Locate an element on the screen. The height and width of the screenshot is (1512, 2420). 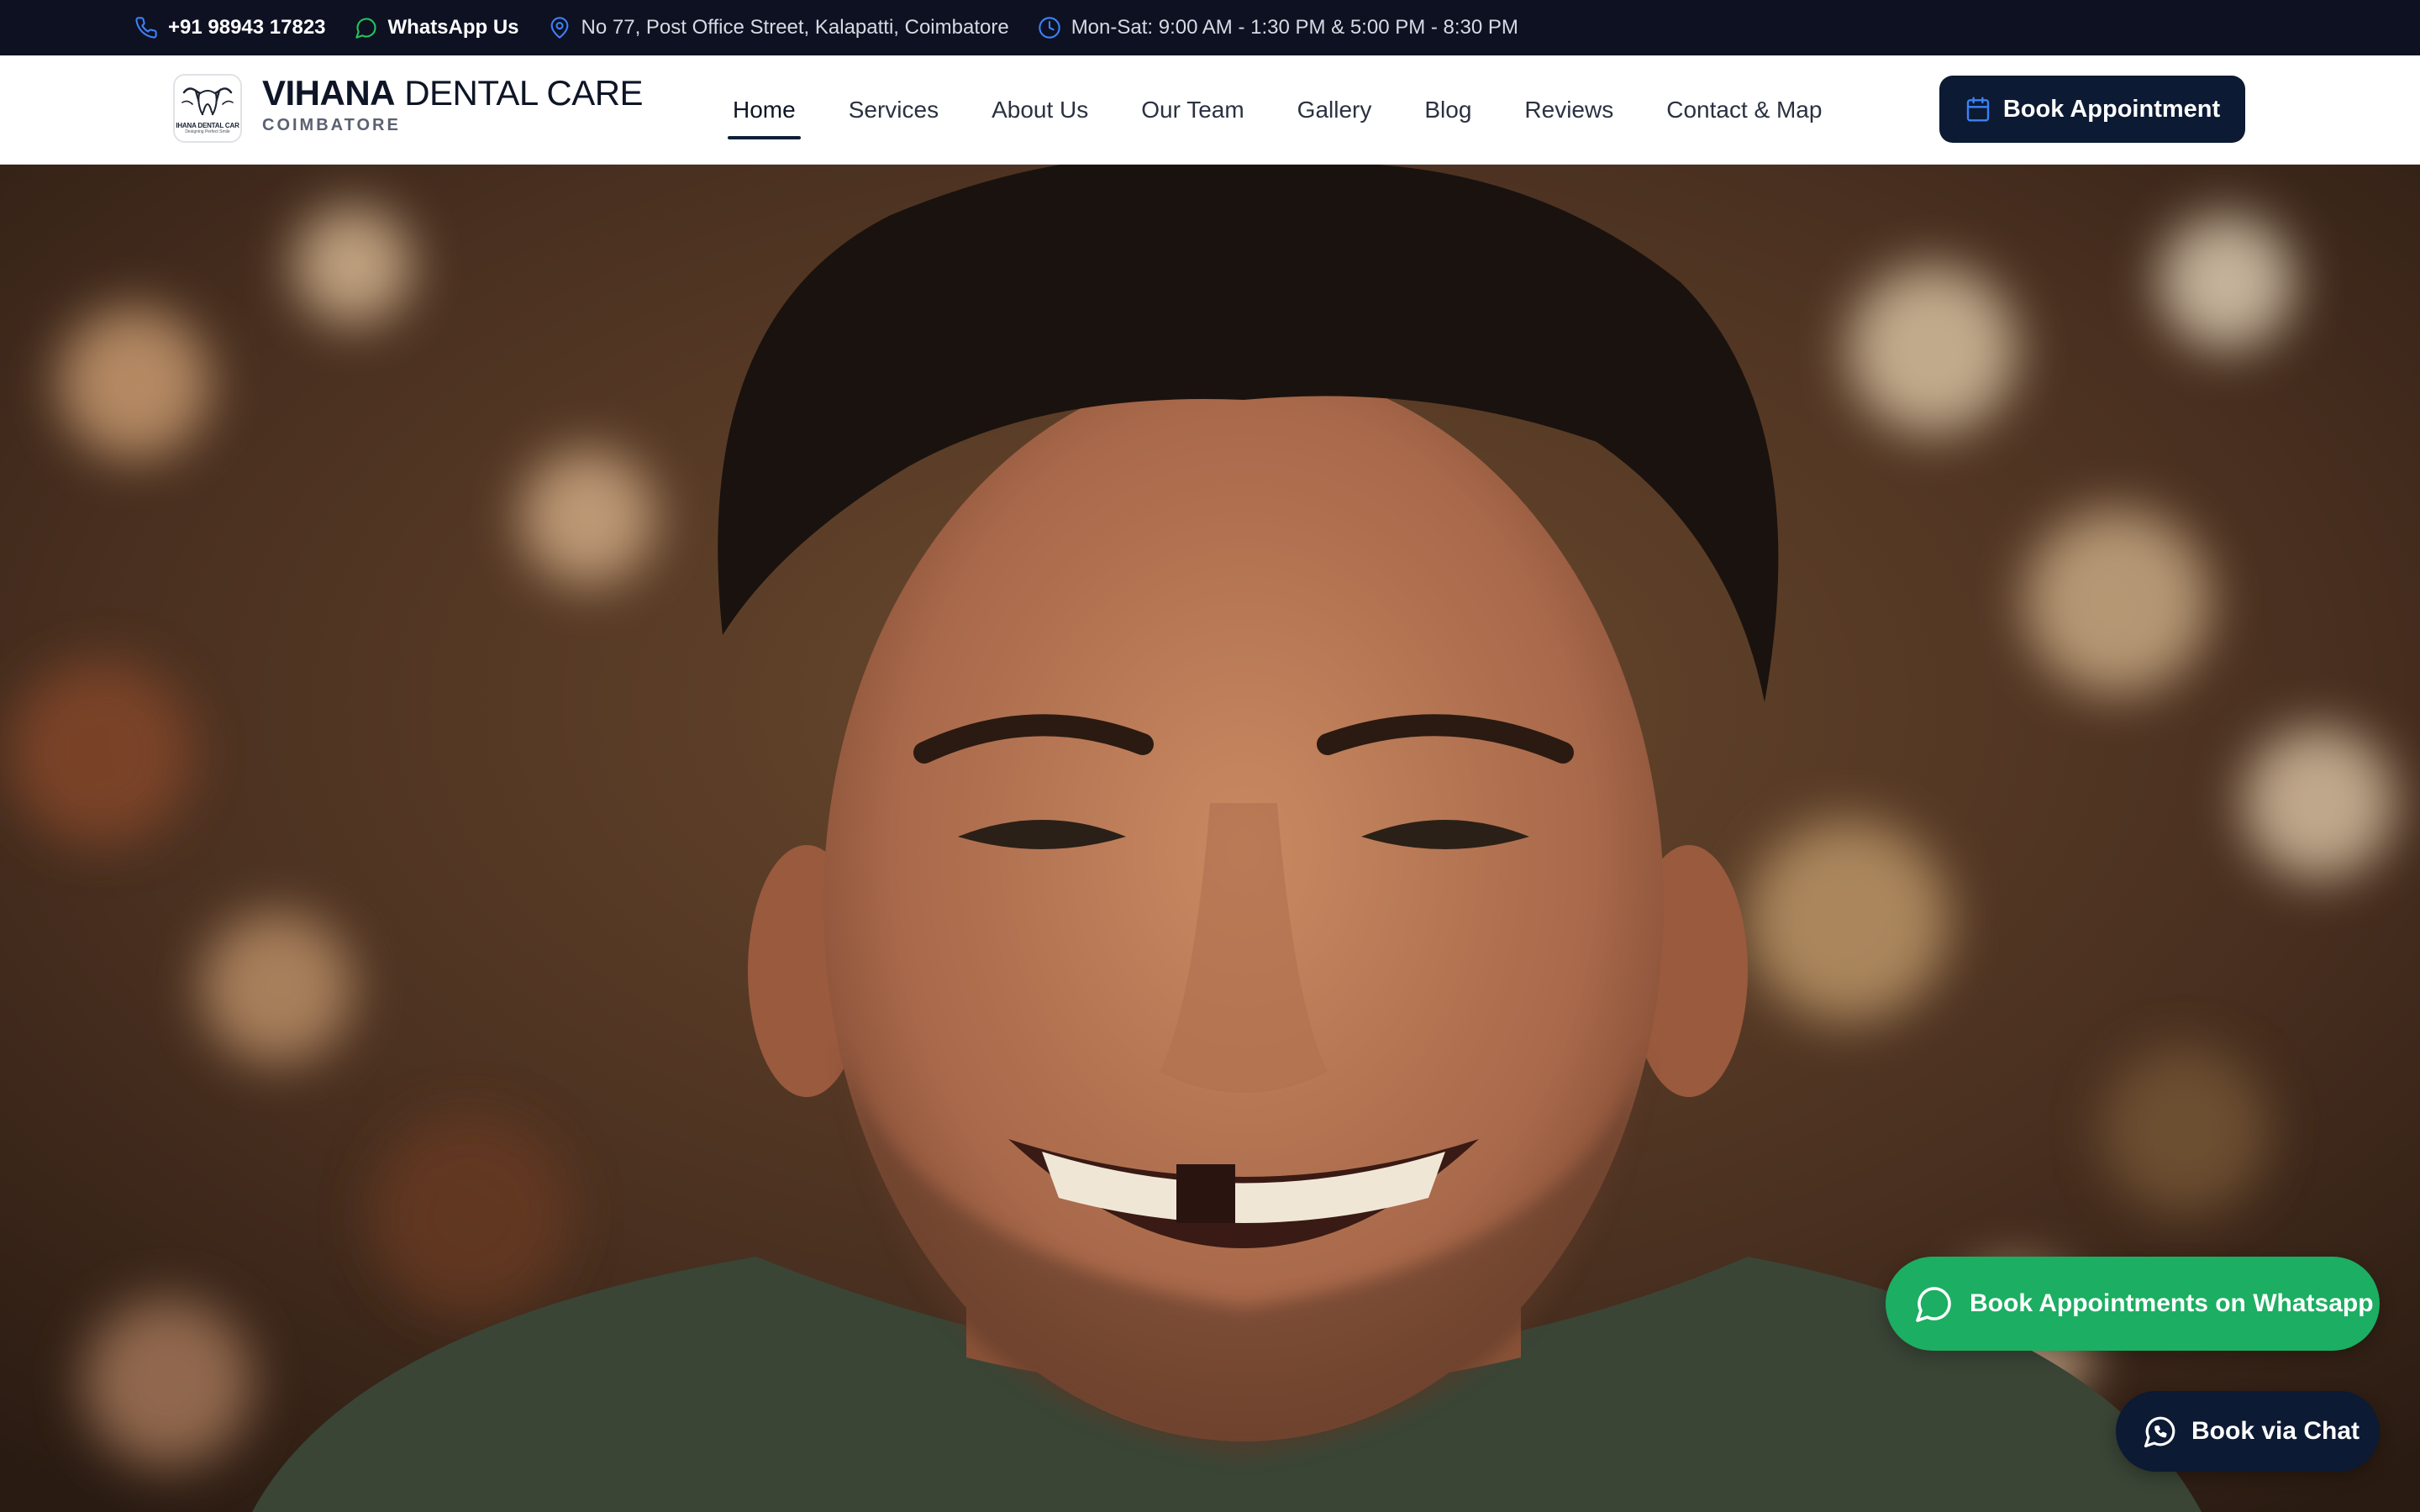
whatsapp-icon is located at coordinates (366, 28).